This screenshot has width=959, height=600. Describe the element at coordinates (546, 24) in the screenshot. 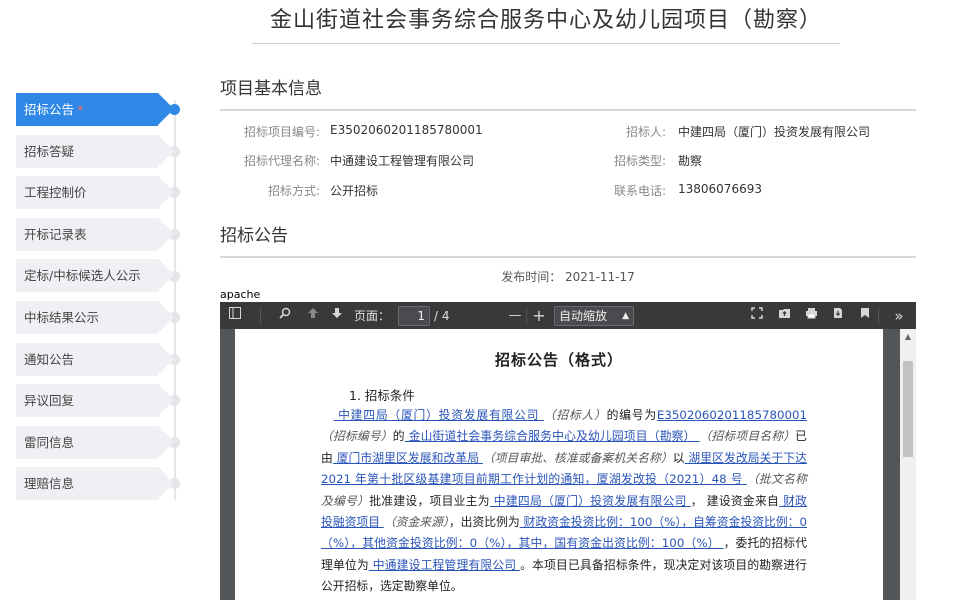

I see `page-title: 金山街道社会事务综合服务中心及幼儿园项目（勘察）` at that location.